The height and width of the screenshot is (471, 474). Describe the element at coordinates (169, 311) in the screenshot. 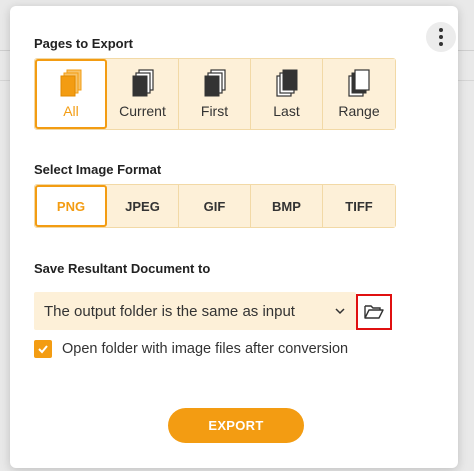

I see `output-folder-value: The output folder is the same as input` at that location.